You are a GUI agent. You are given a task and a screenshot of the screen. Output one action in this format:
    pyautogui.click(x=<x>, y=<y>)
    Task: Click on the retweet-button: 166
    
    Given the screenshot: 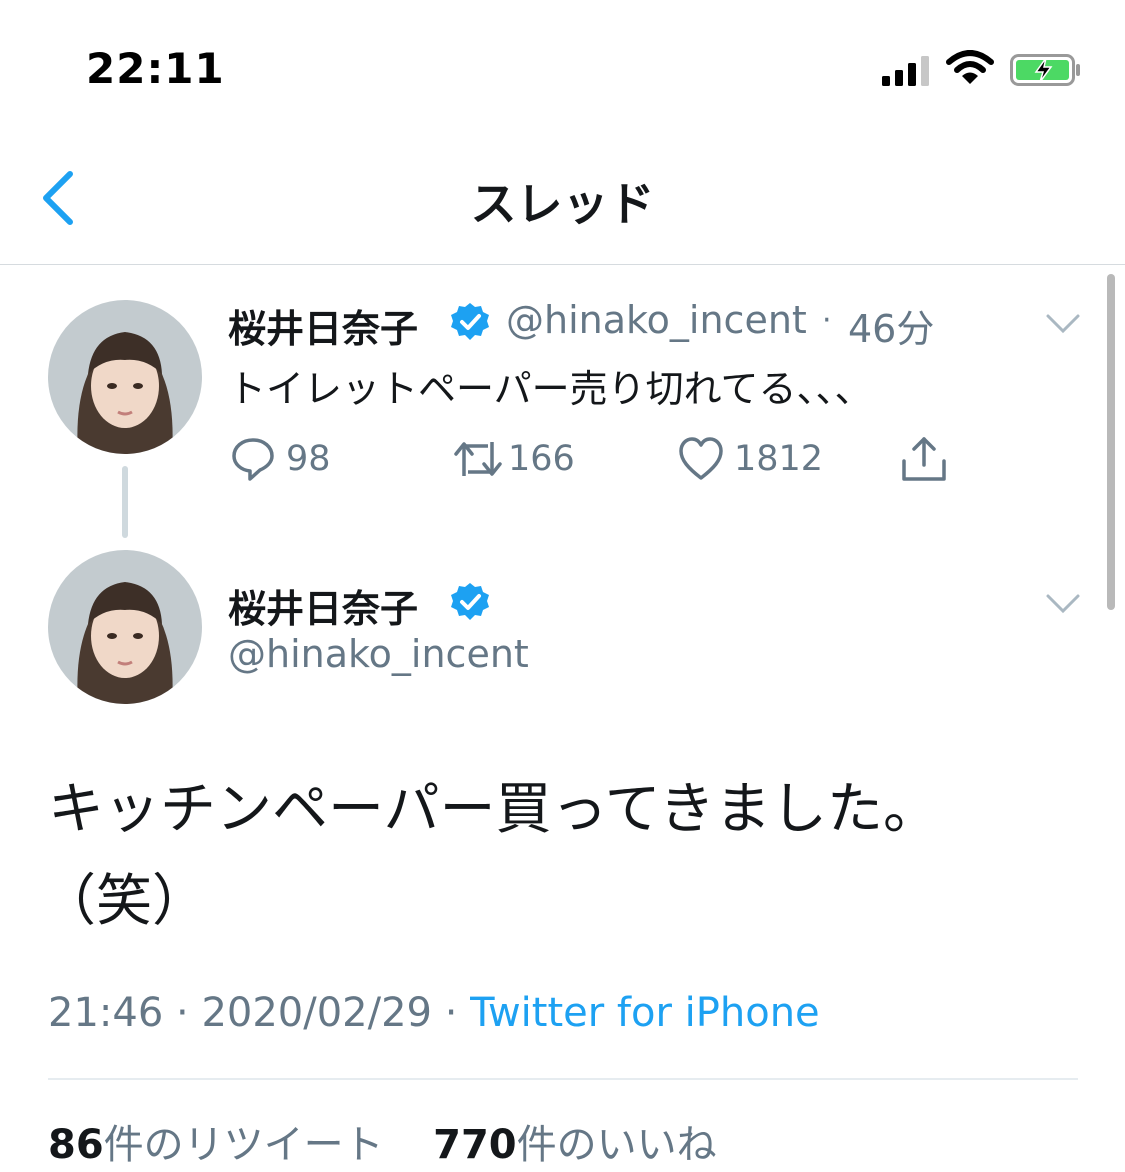 What is the action you would take?
    pyautogui.click(x=513, y=459)
    